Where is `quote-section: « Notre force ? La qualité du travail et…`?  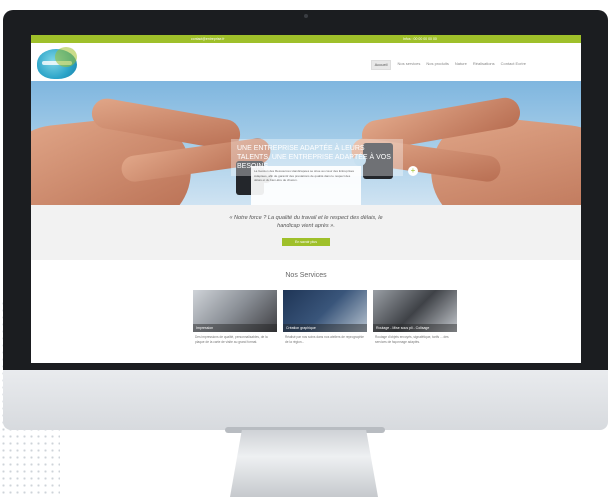
quote-section: « Notre force ? La qualité du travail et… is located at coordinates (306, 232).